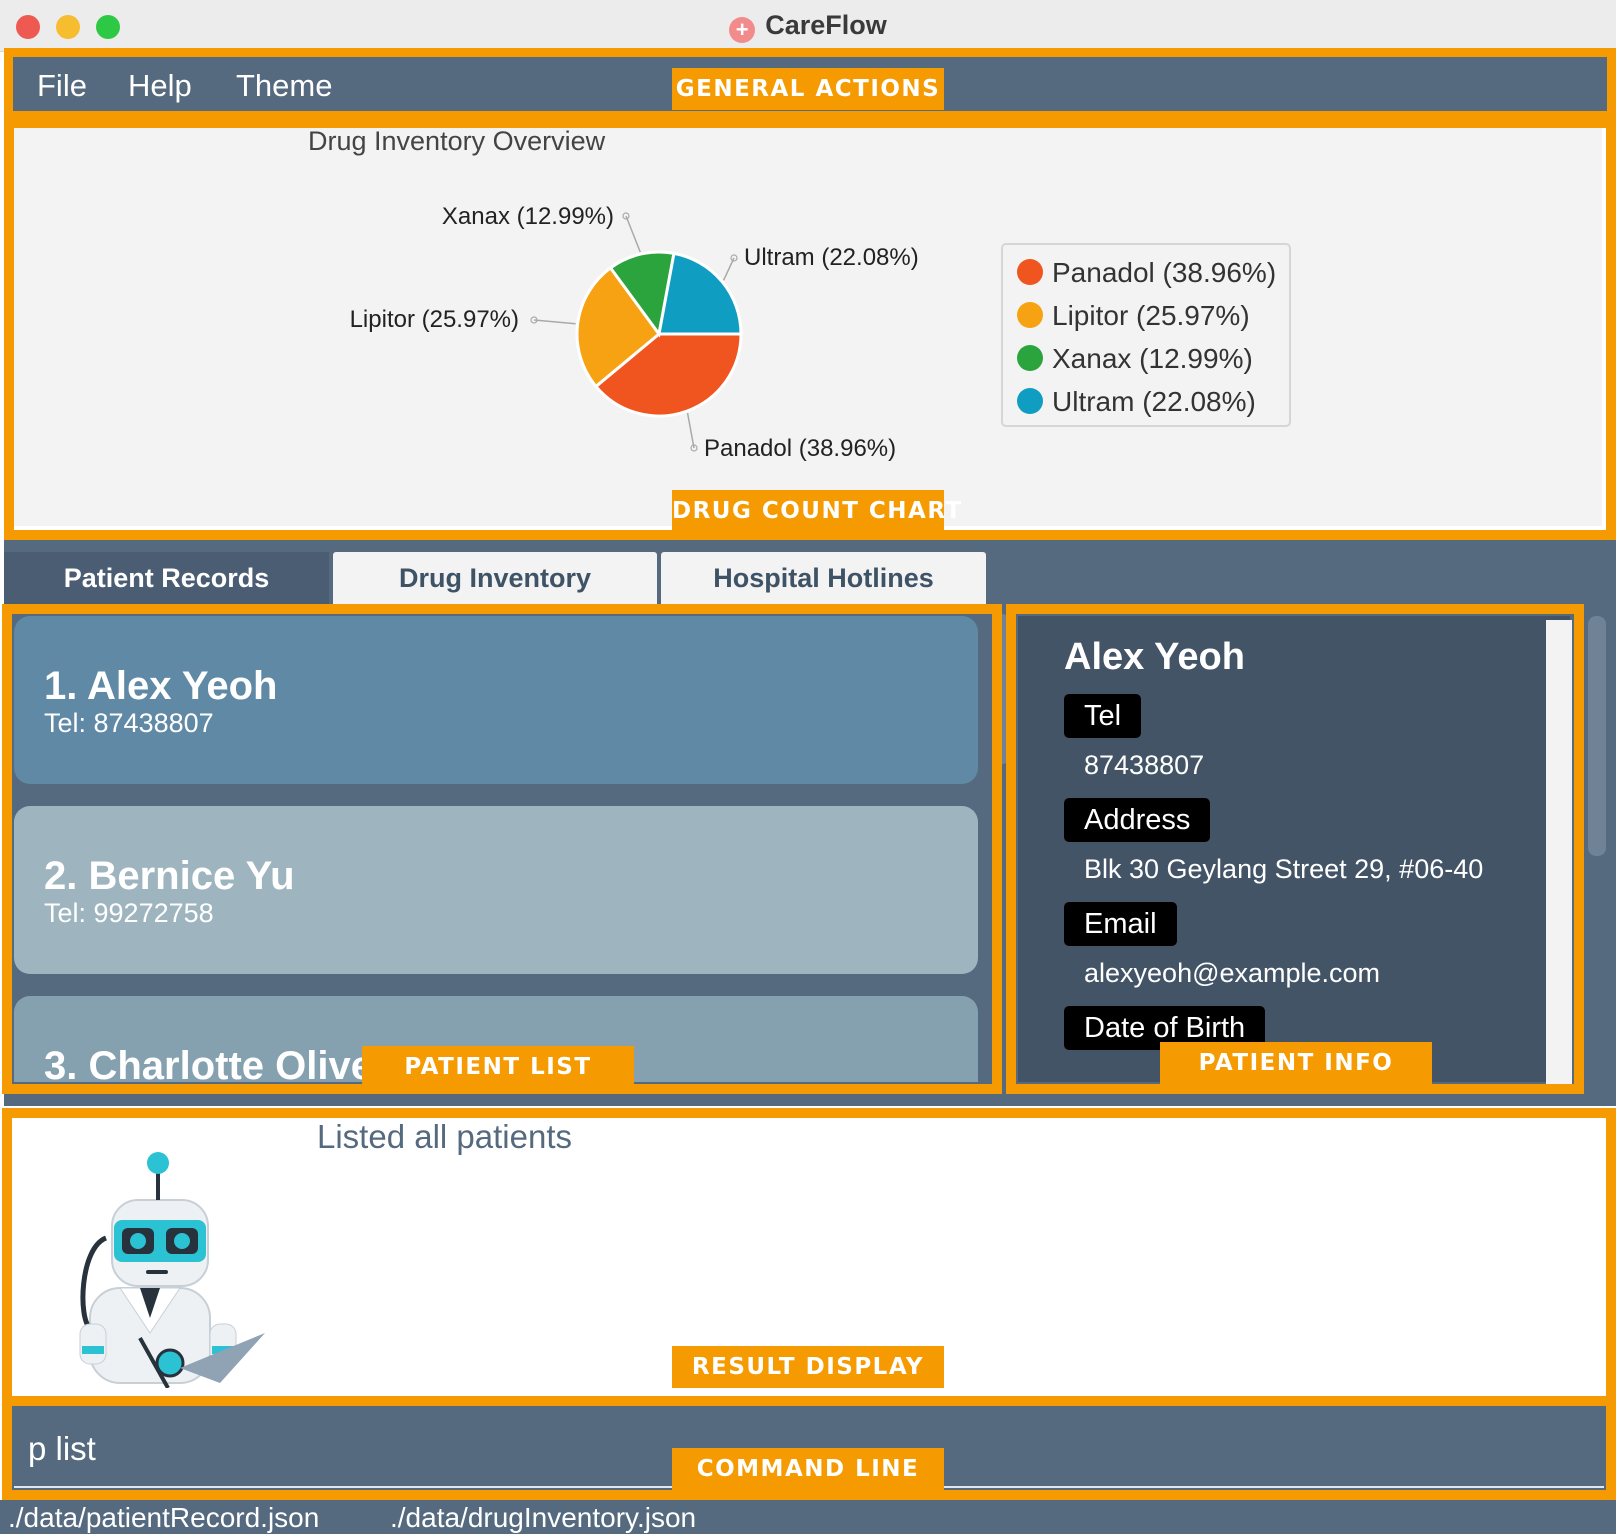  I want to click on result-message: Listed all patients, so click(444, 1136).